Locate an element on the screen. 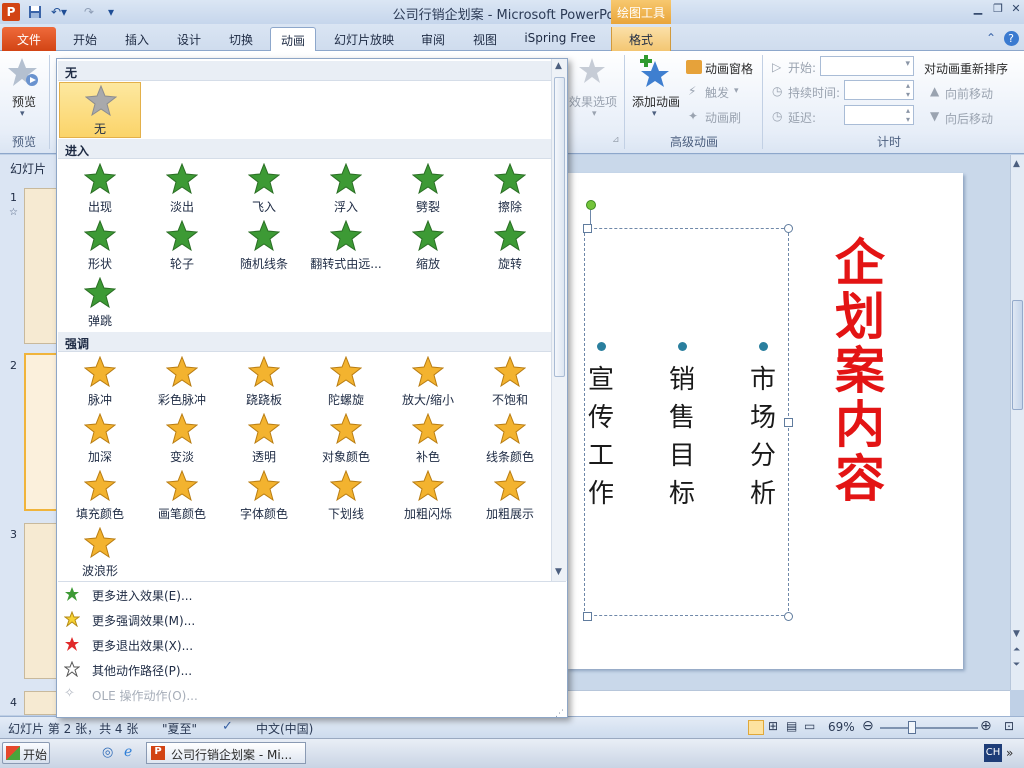 This screenshot has width=1024, height=768. slideshow-view-icon: ▭ is located at coordinates (809, 726).